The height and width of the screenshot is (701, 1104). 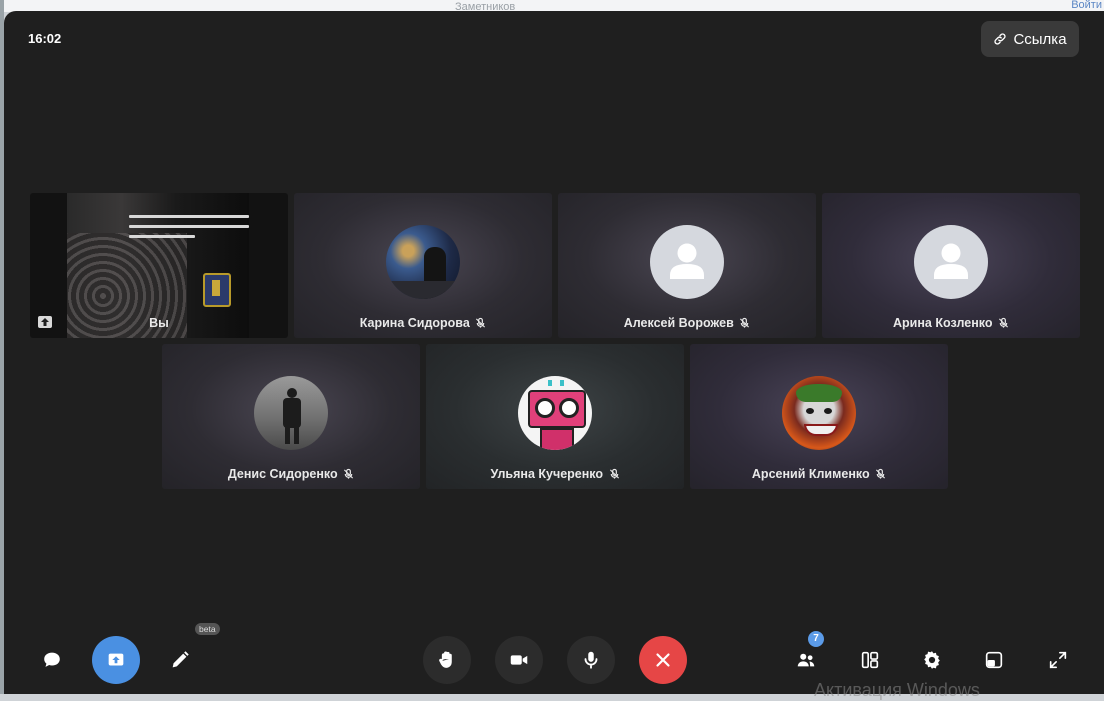 I want to click on settings-icon, so click(x=932, y=660).